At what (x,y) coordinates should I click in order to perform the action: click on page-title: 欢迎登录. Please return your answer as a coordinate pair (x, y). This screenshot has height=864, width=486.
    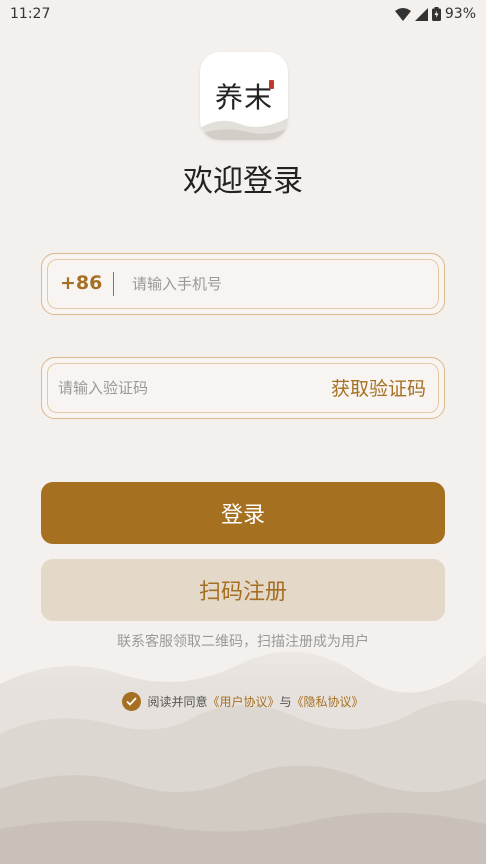
    Looking at the image, I should click on (243, 181).